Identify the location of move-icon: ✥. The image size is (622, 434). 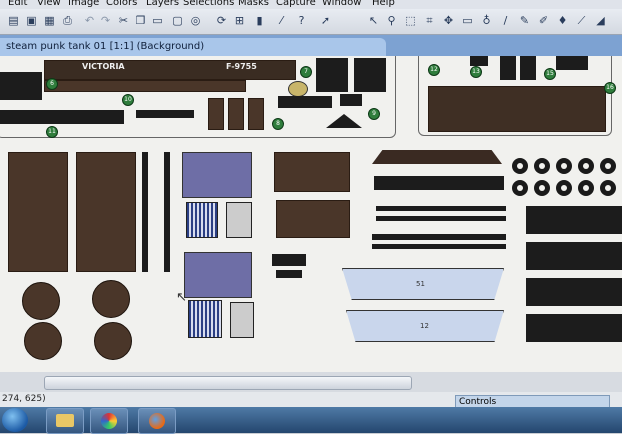
(448, 20).